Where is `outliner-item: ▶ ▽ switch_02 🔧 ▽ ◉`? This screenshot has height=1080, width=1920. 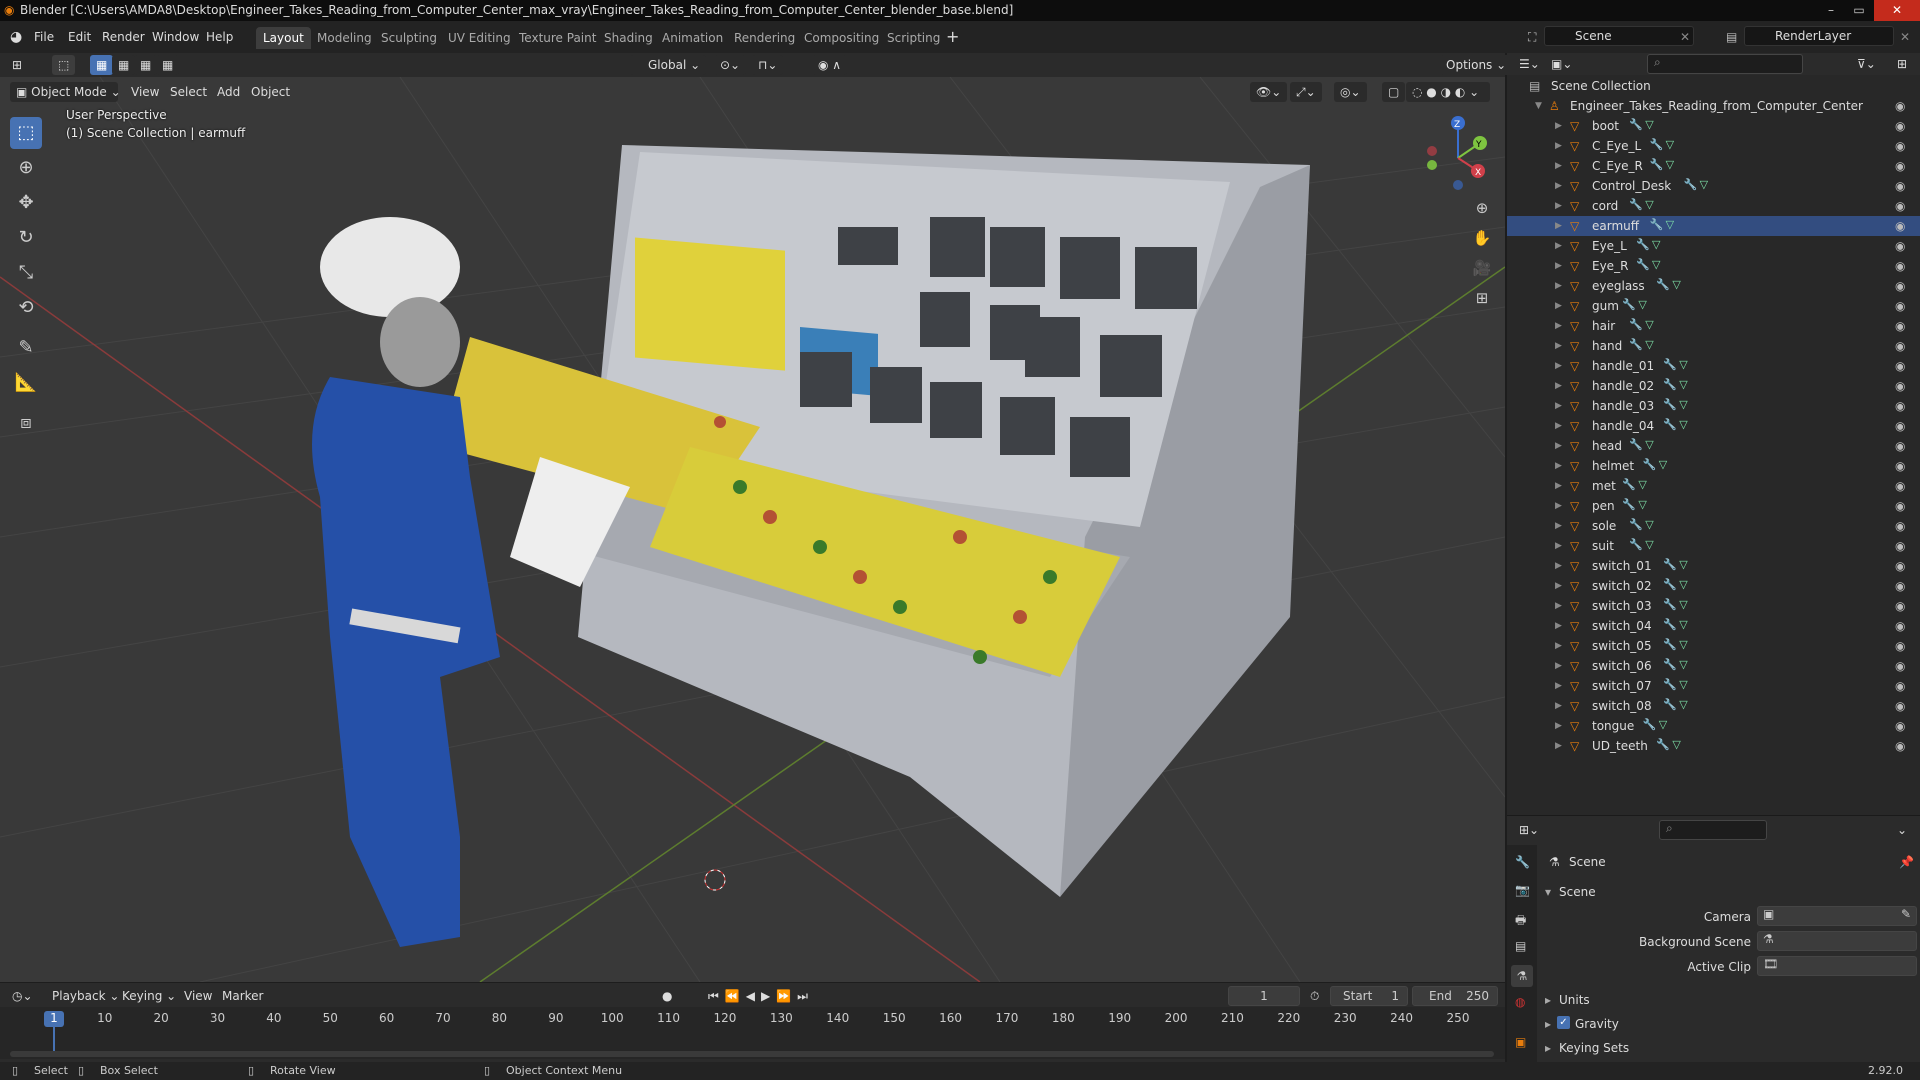
outliner-item: ▶ ▽ switch_02 🔧 ▽ ◉ is located at coordinates (1713, 586).